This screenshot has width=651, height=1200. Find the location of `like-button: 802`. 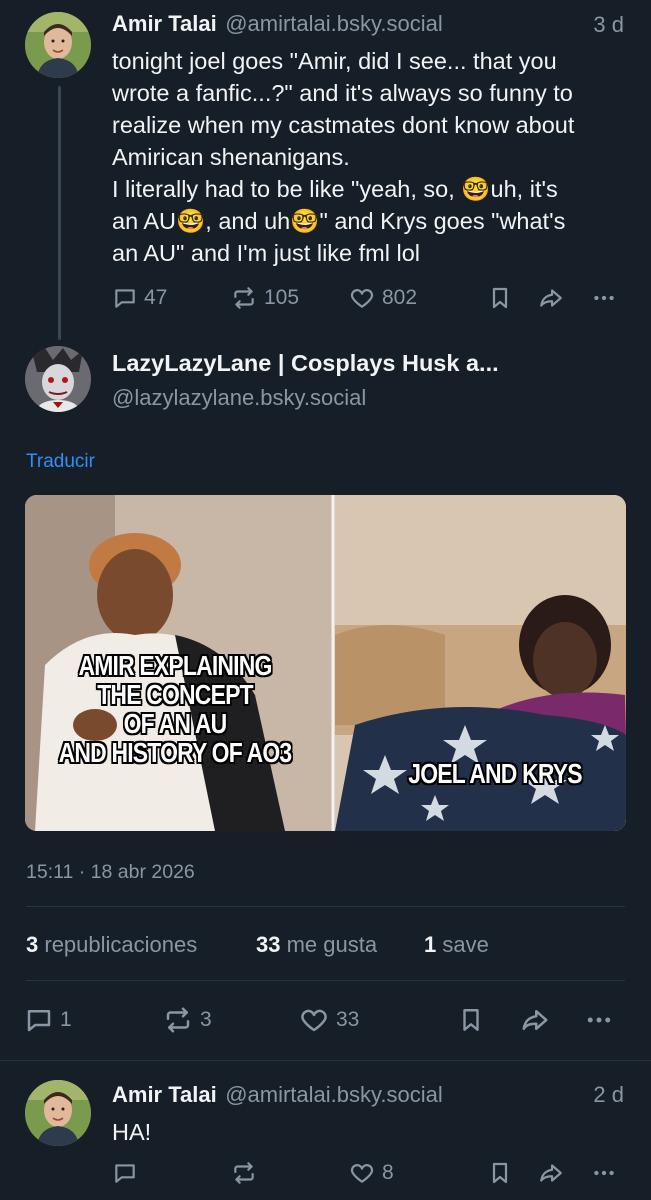

like-button: 802 is located at coordinates (382, 298).